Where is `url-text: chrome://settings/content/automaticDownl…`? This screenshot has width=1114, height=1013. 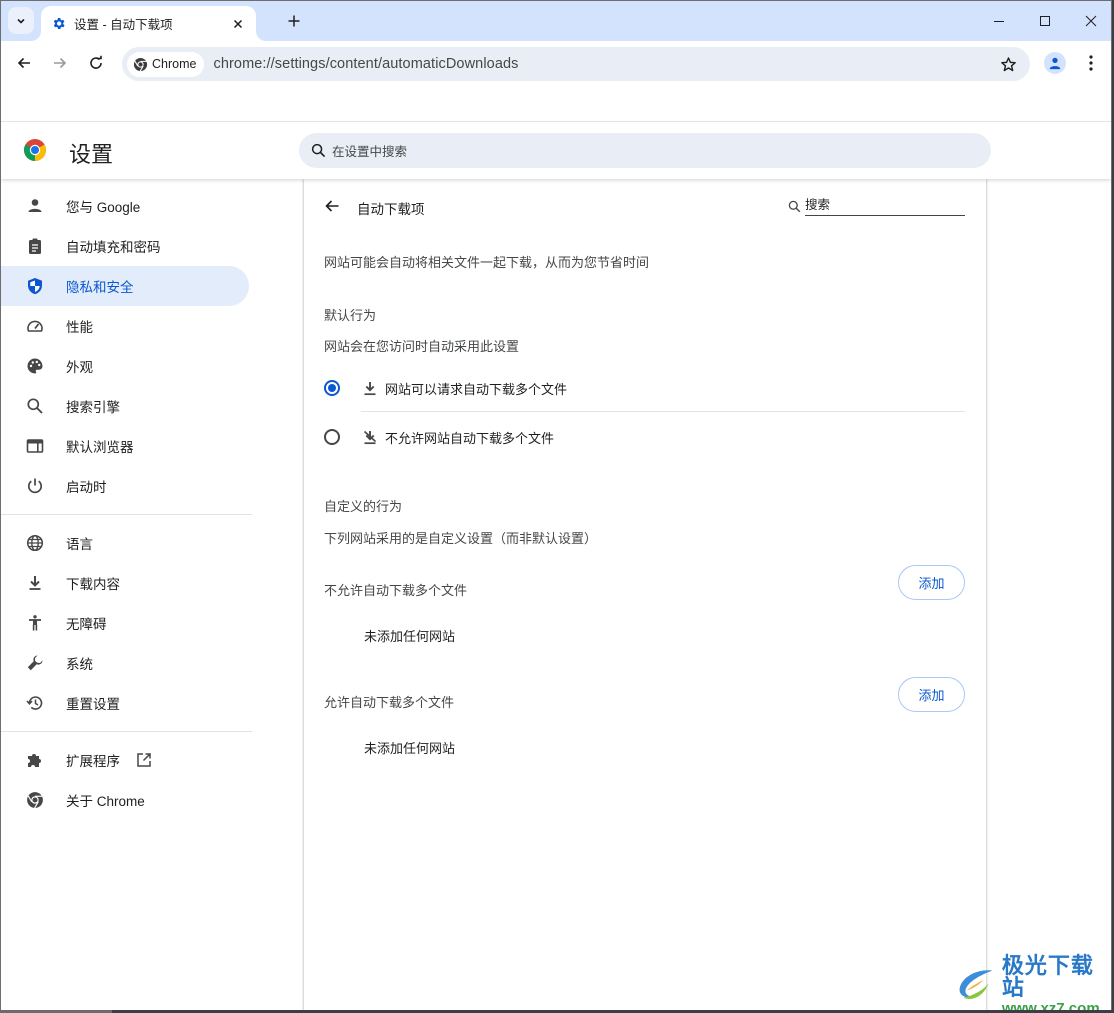
url-text: chrome://settings/content/automaticDownl… is located at coordinates (365, 64).